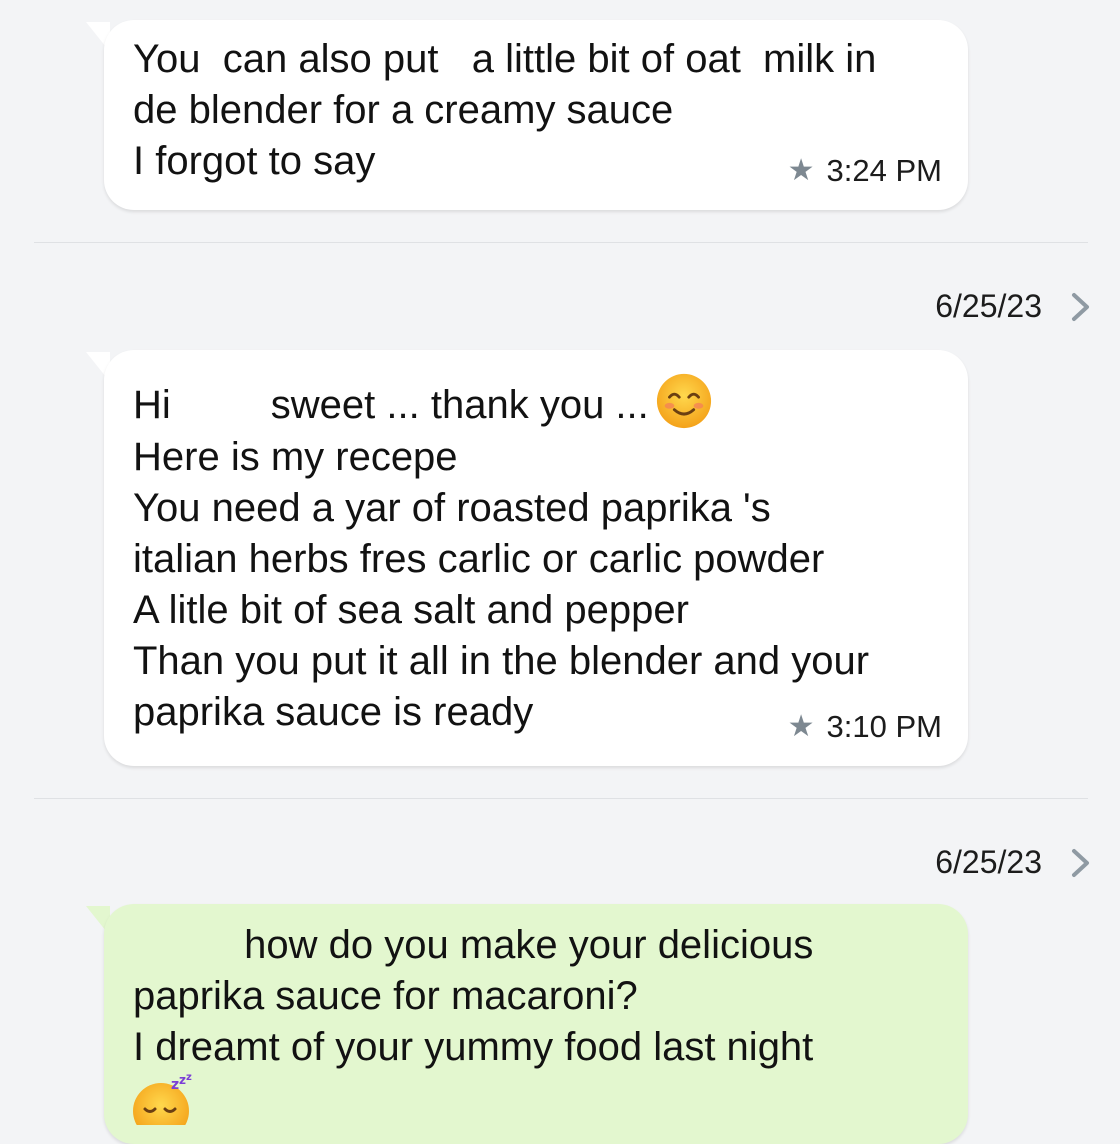 This screenshot has width=1120, height=1144. What do you see at coordinates (683, 401) in the screenshot?
I see `smiling-face-icon` at bounding box center [683, 401].